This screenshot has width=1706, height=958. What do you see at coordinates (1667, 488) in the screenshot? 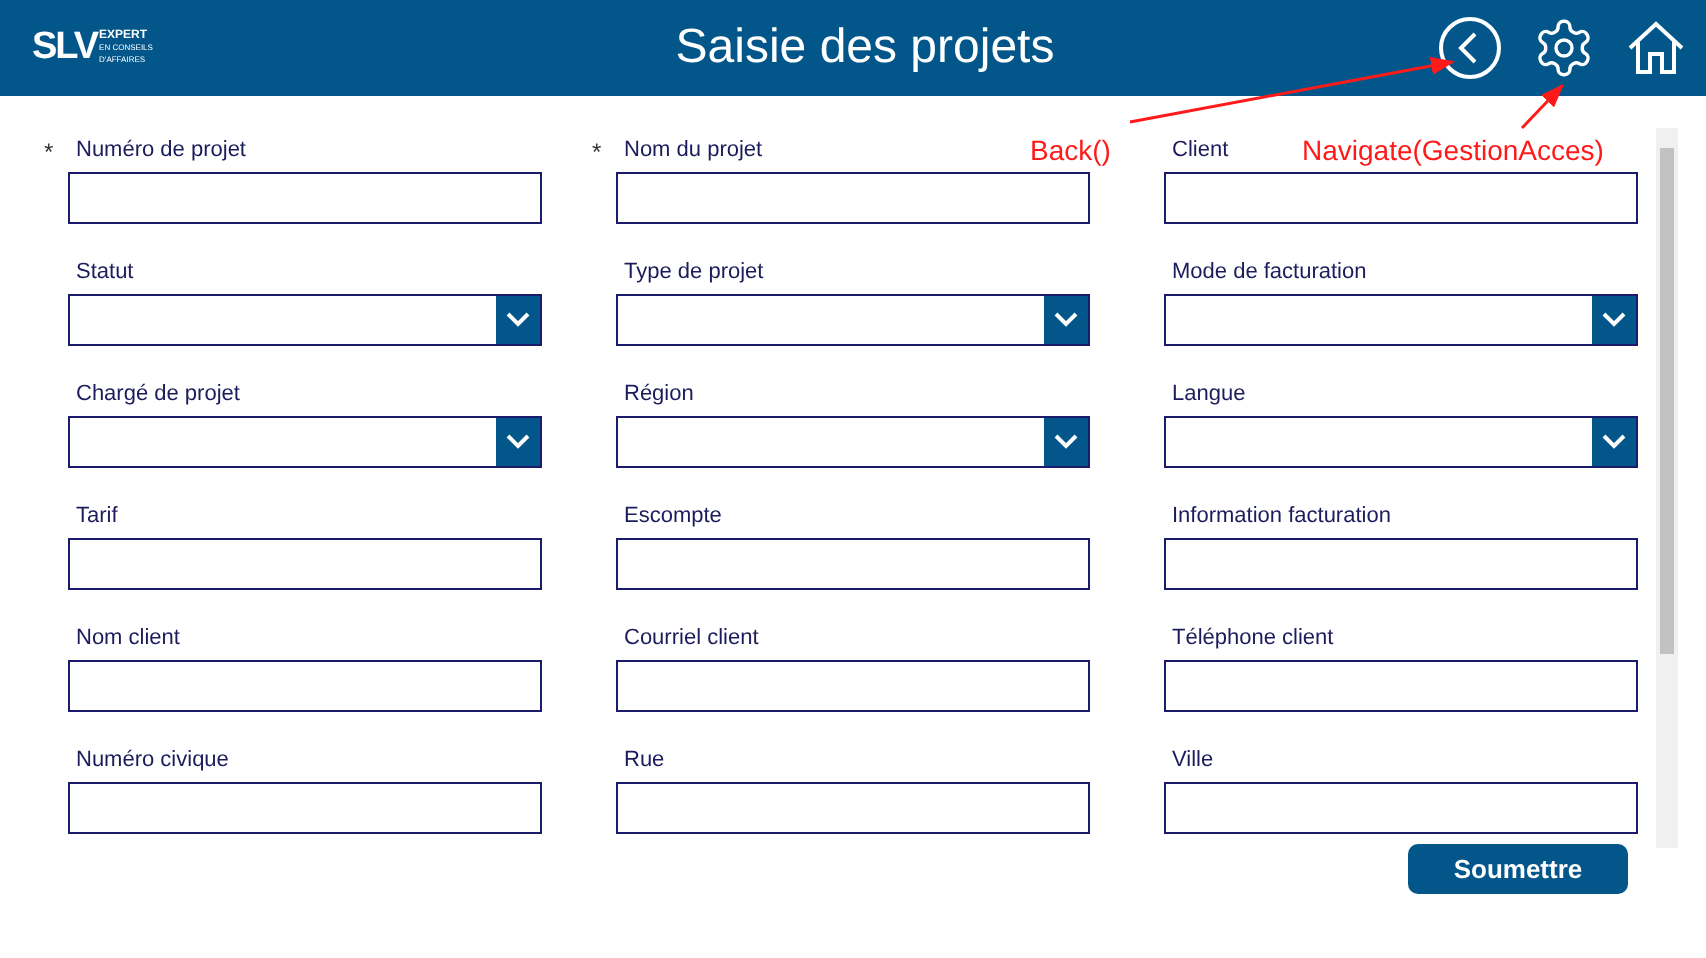
I see `scrollbar` at bounding box center [1667, 488].